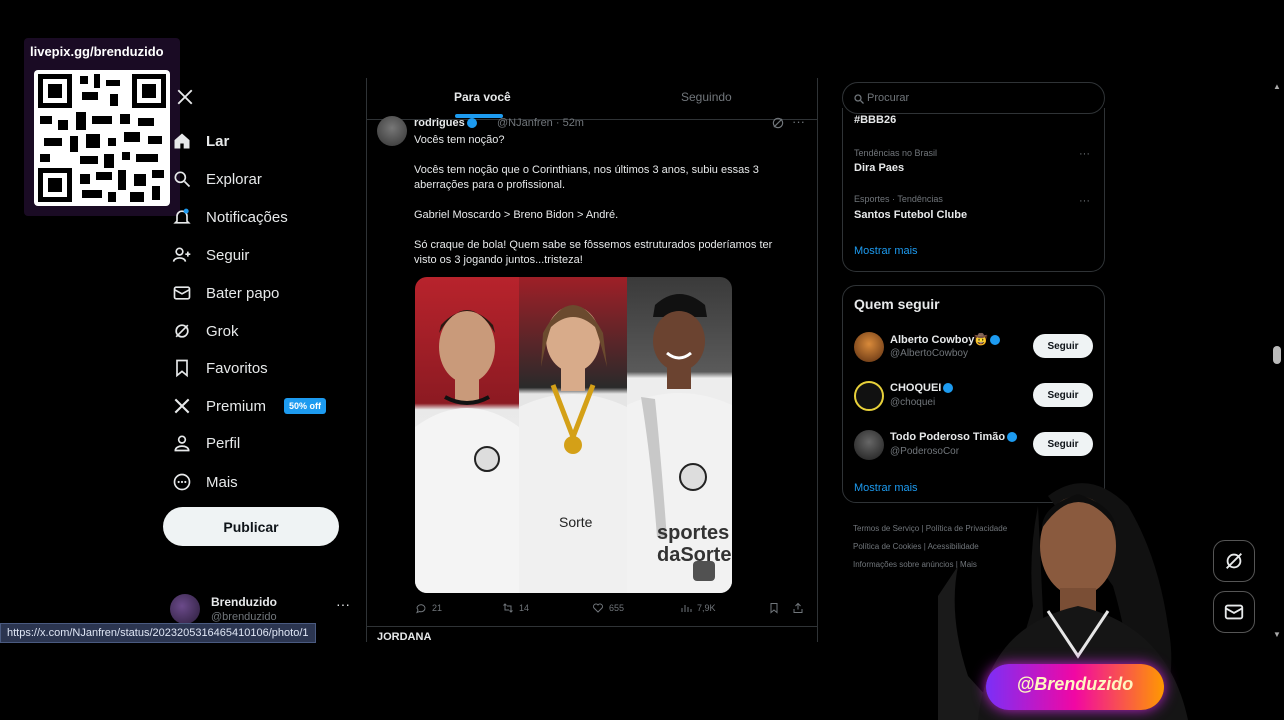  I want to click on heart-icon, so click(598, 608).